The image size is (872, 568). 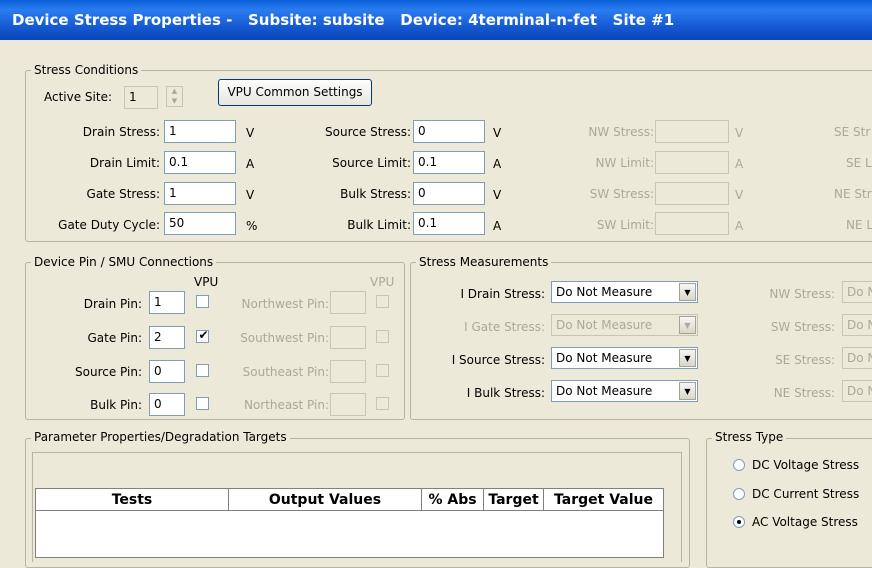 What do you see at coordinates (284, 338) in the screenshot?
I see `southwest-pin-label: Southwest Pin:` at bounding box center [284, 338].